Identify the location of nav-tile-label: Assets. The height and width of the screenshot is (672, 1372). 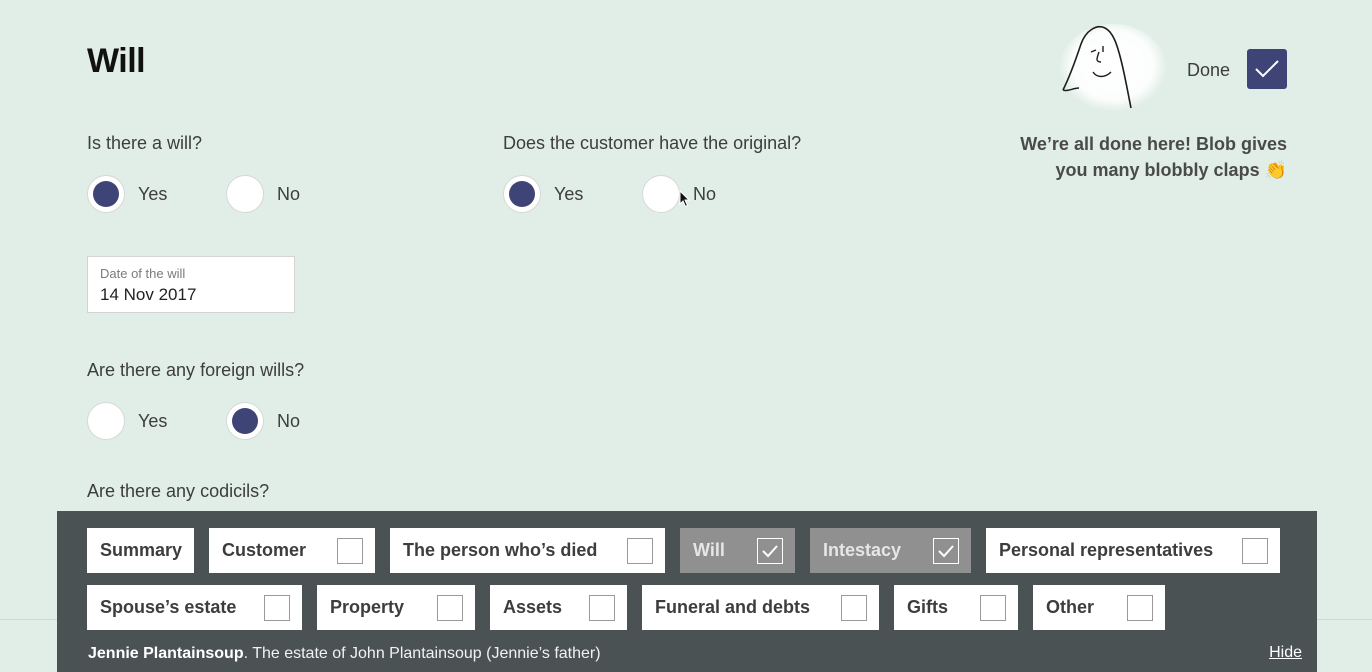
(533, 607).